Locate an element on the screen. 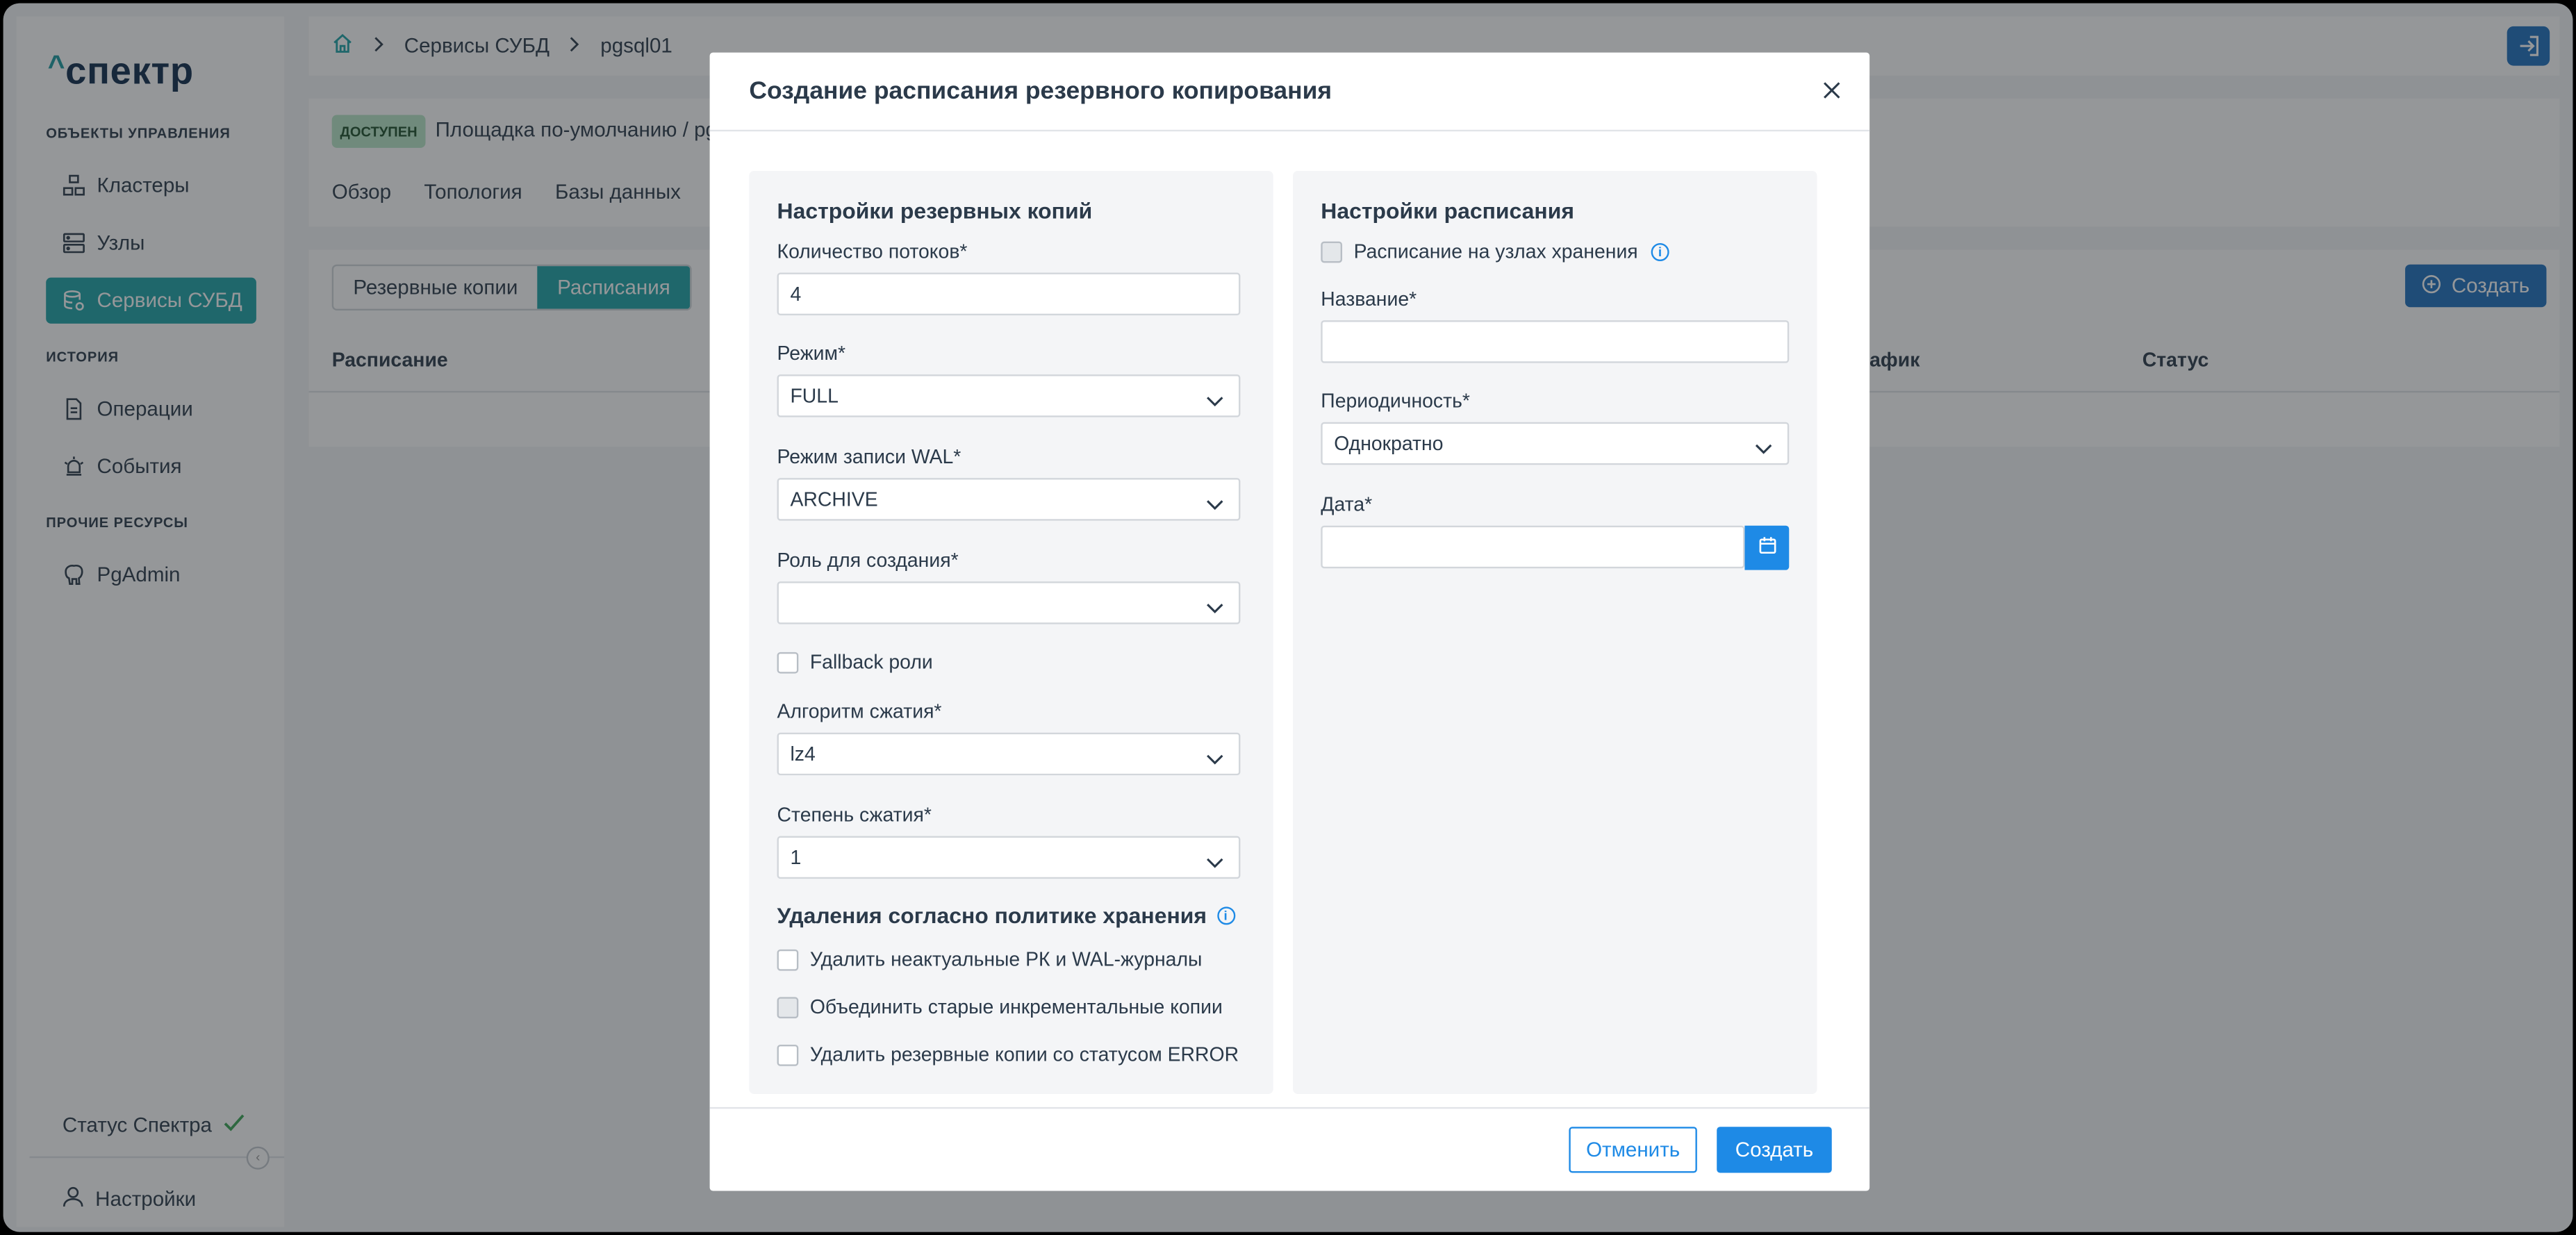  modal-footer-divider is located at coordinates (1290, 1108).